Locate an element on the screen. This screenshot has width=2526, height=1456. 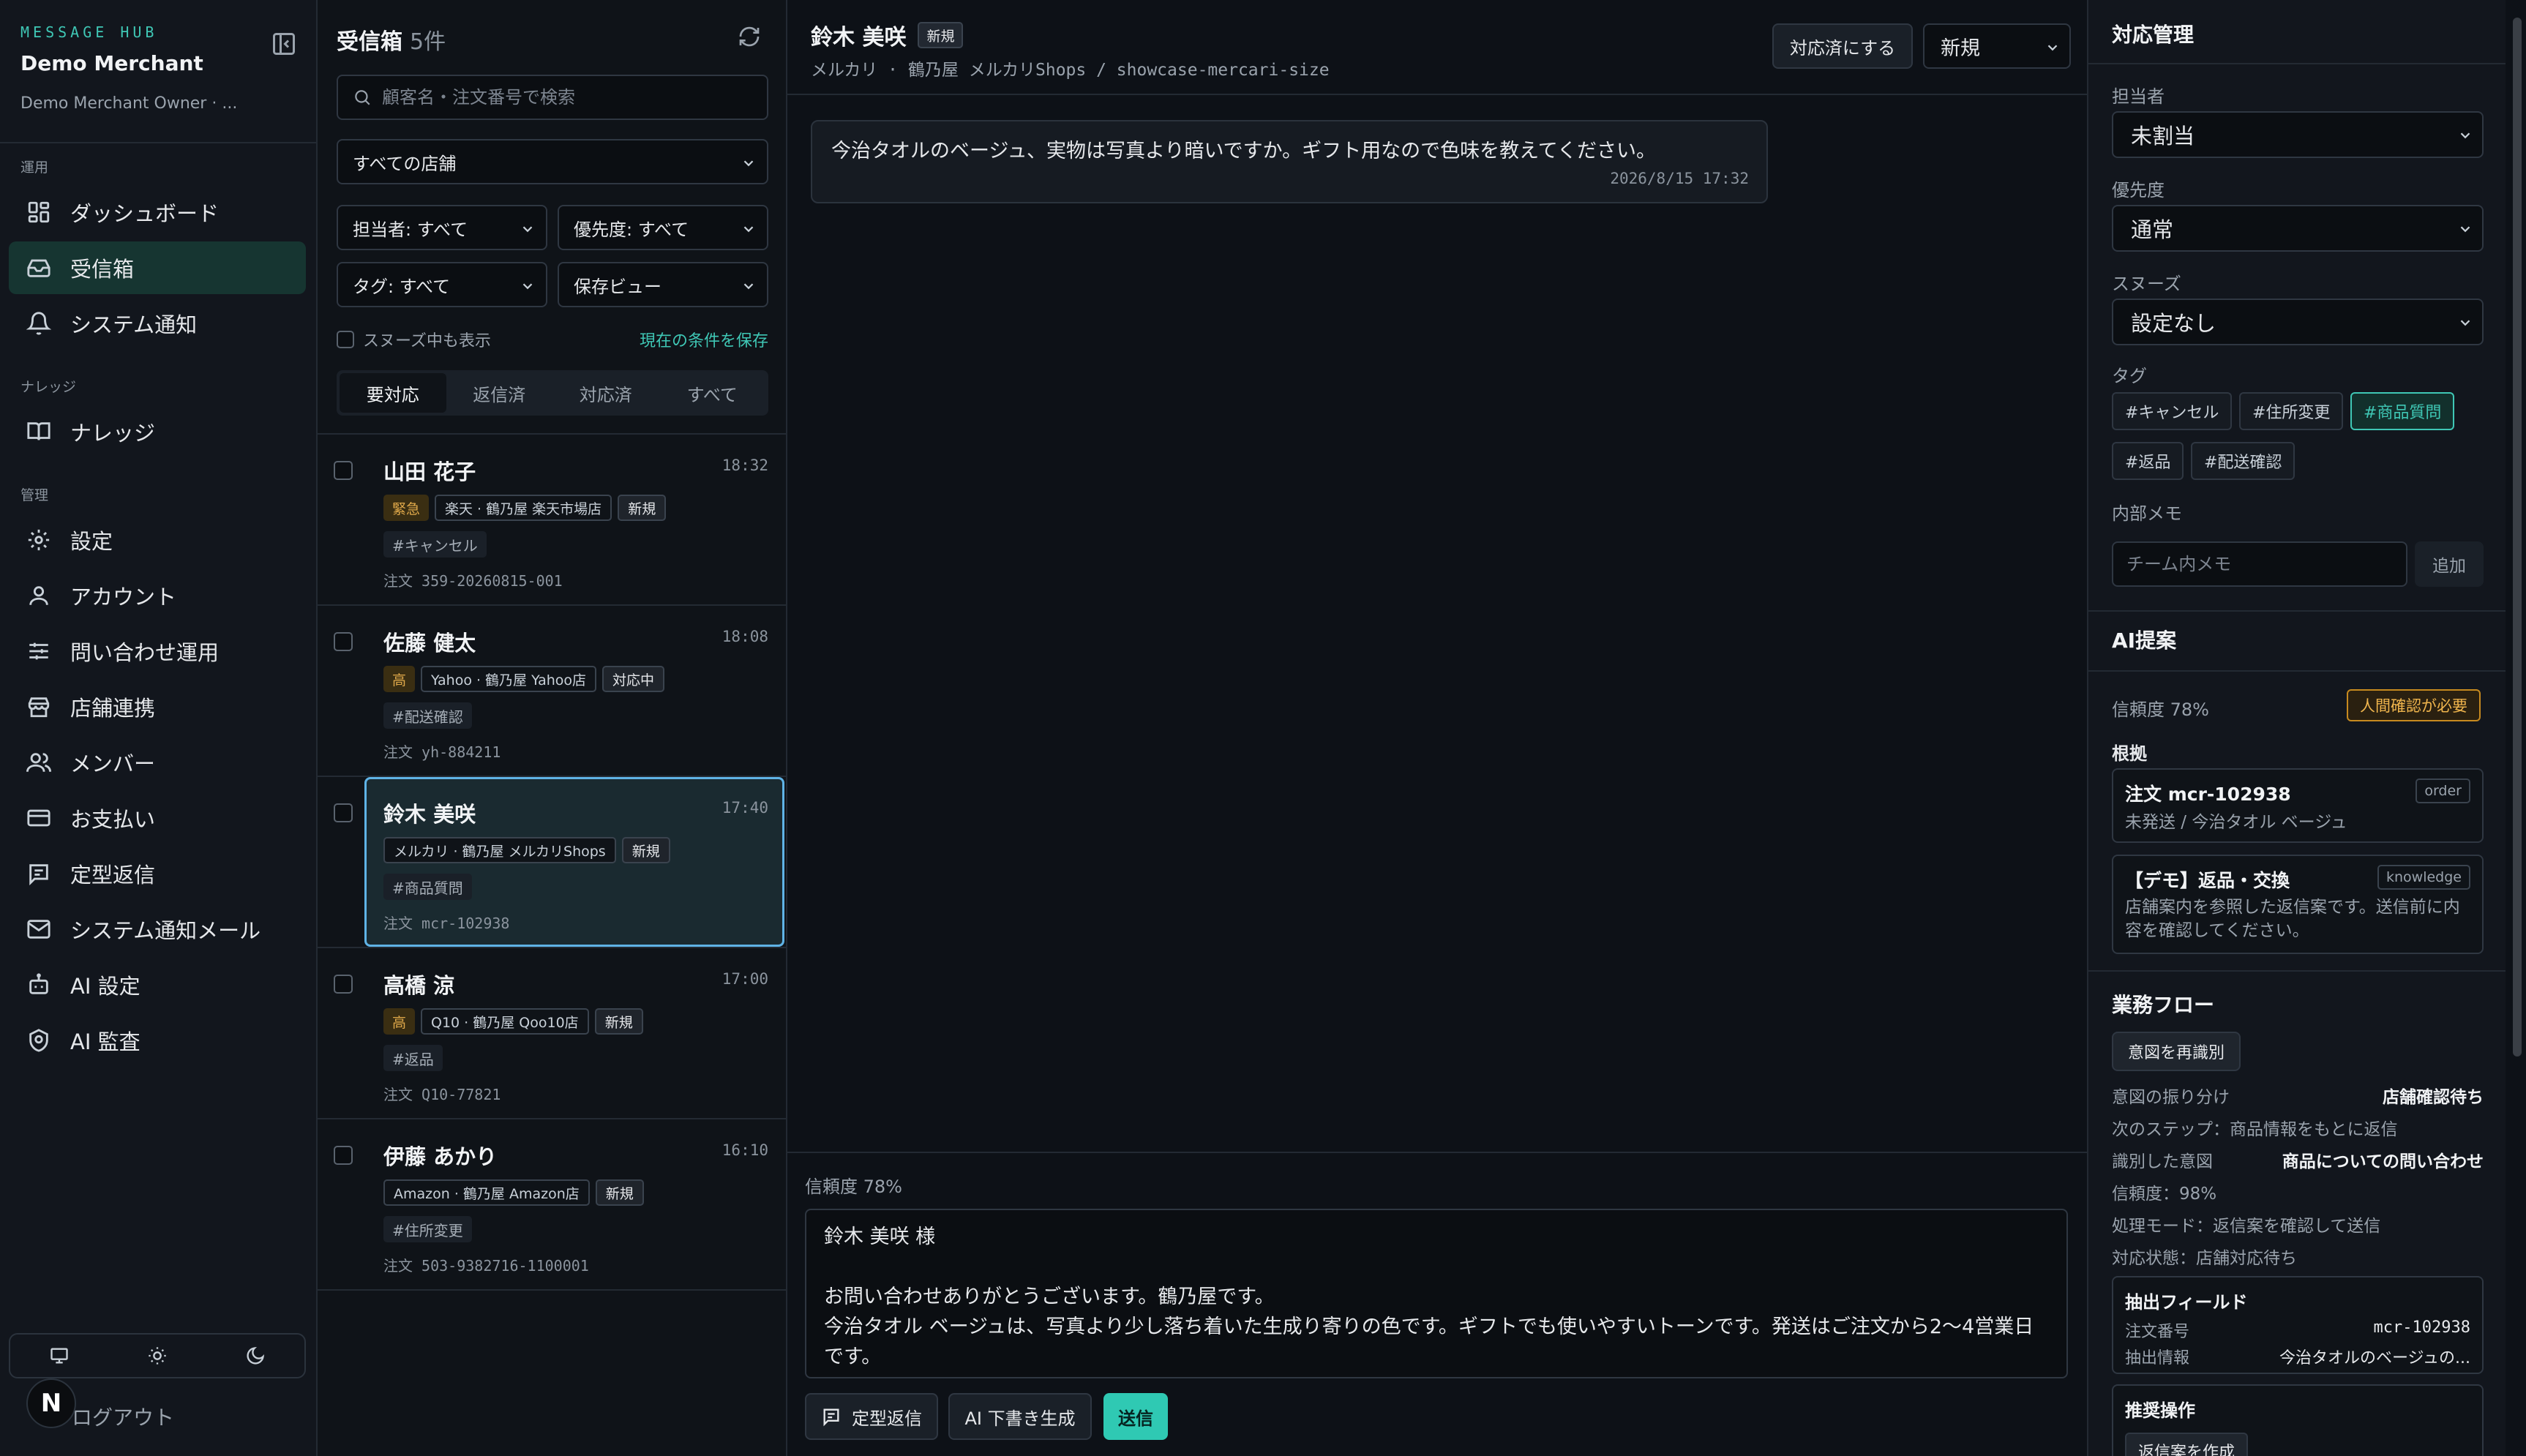
sidebar-item-account: アカウント is located at coordinates (157, 595).